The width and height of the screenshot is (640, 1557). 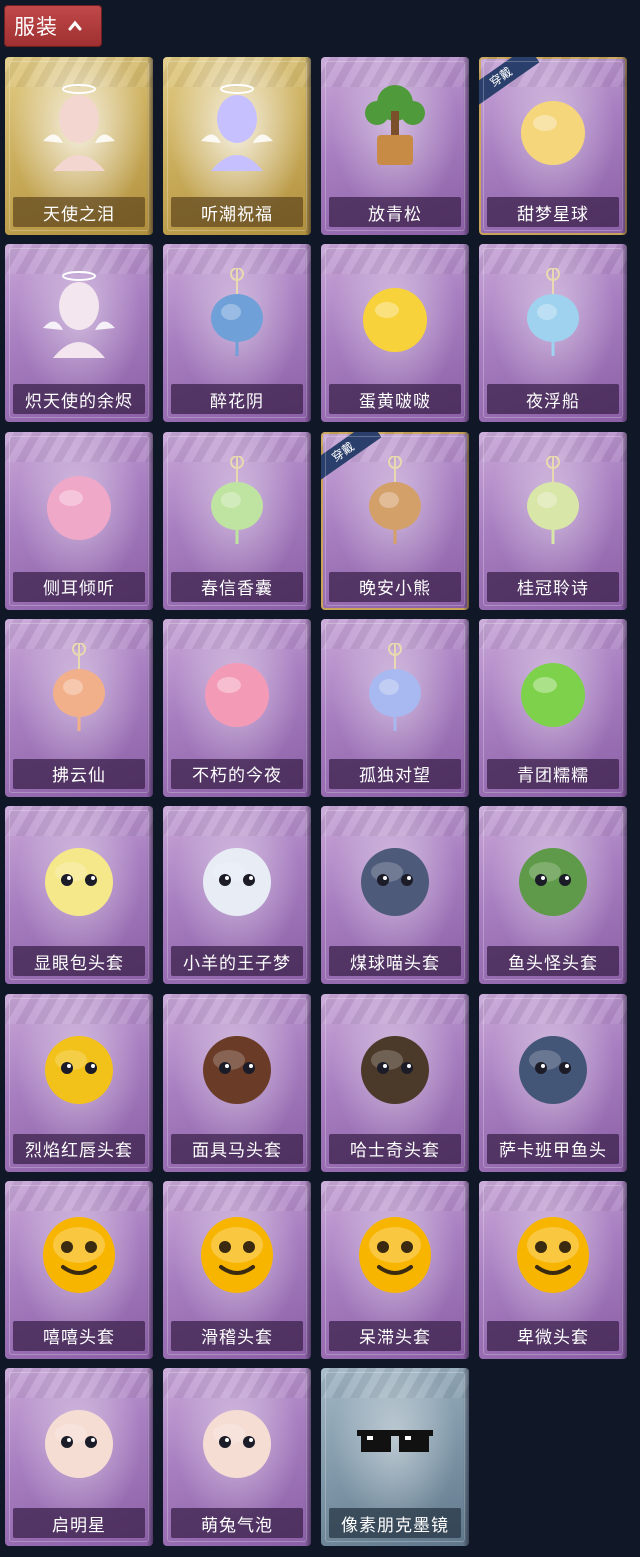 What do you see at coordinates (553, 312) in the screenshot?
I see `jellyfish-icon` at bounding box center [553, 312].